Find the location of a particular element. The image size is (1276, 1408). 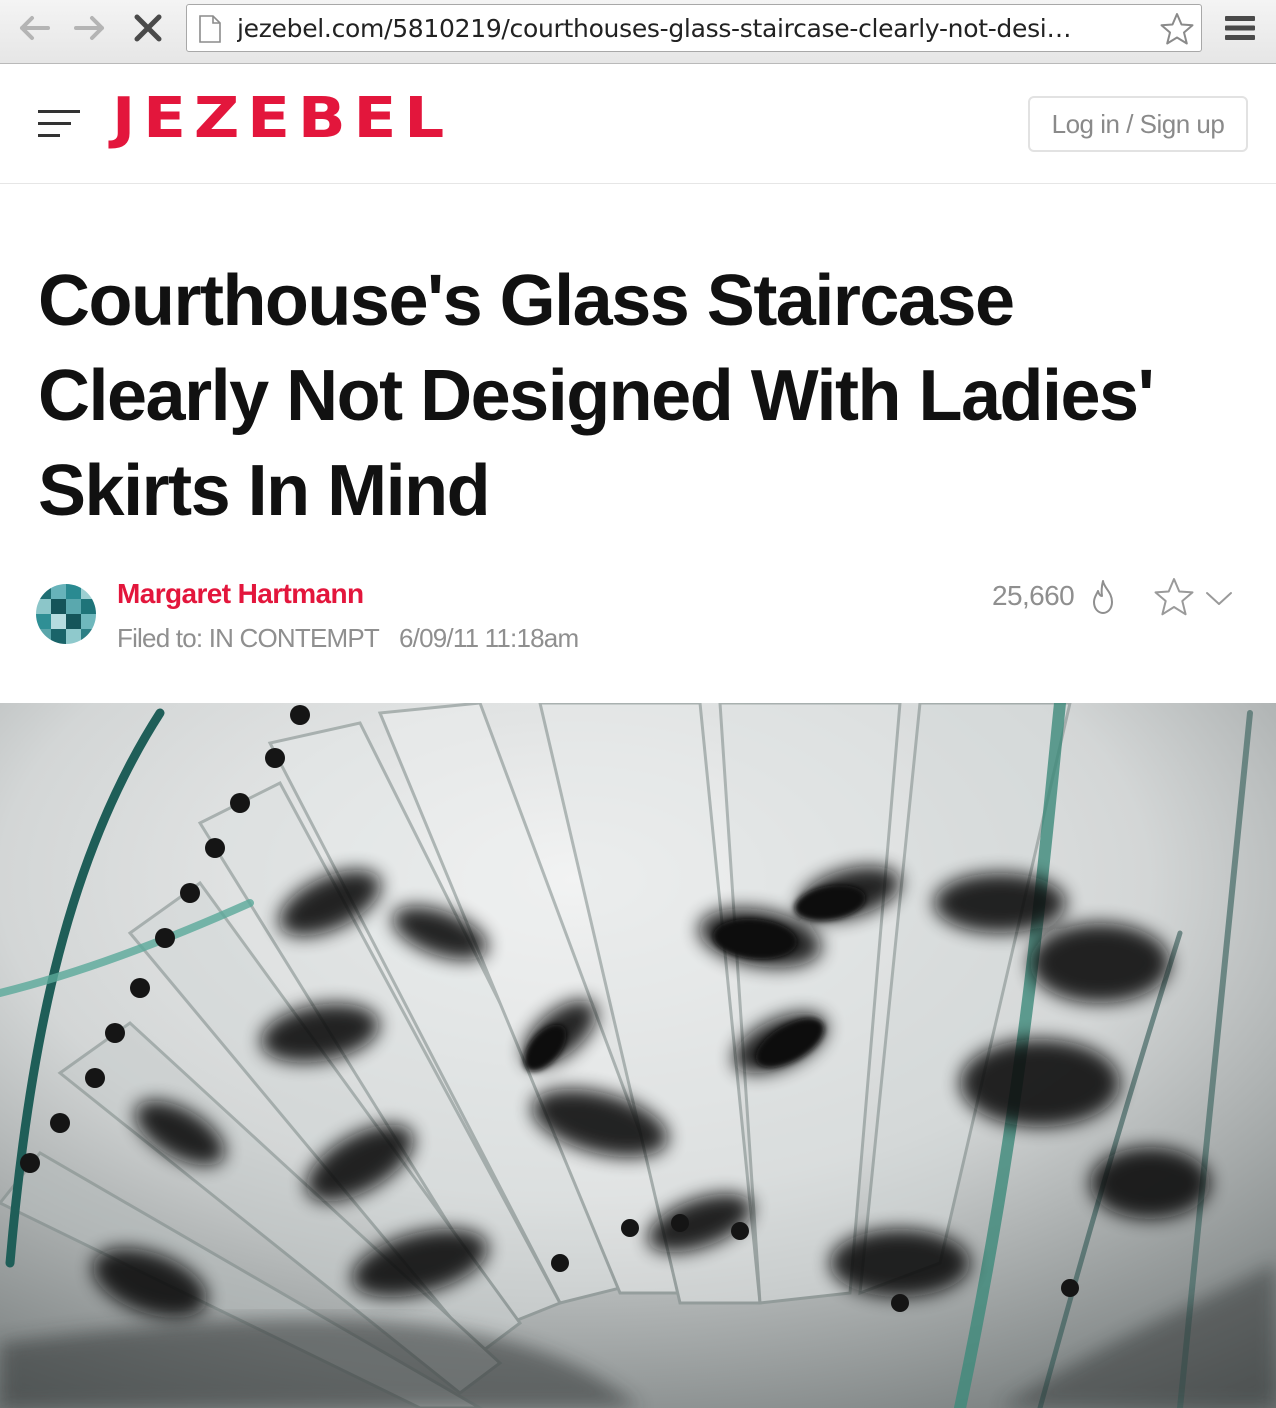

forward-arrow-icon is located at coordinates (90, 28).